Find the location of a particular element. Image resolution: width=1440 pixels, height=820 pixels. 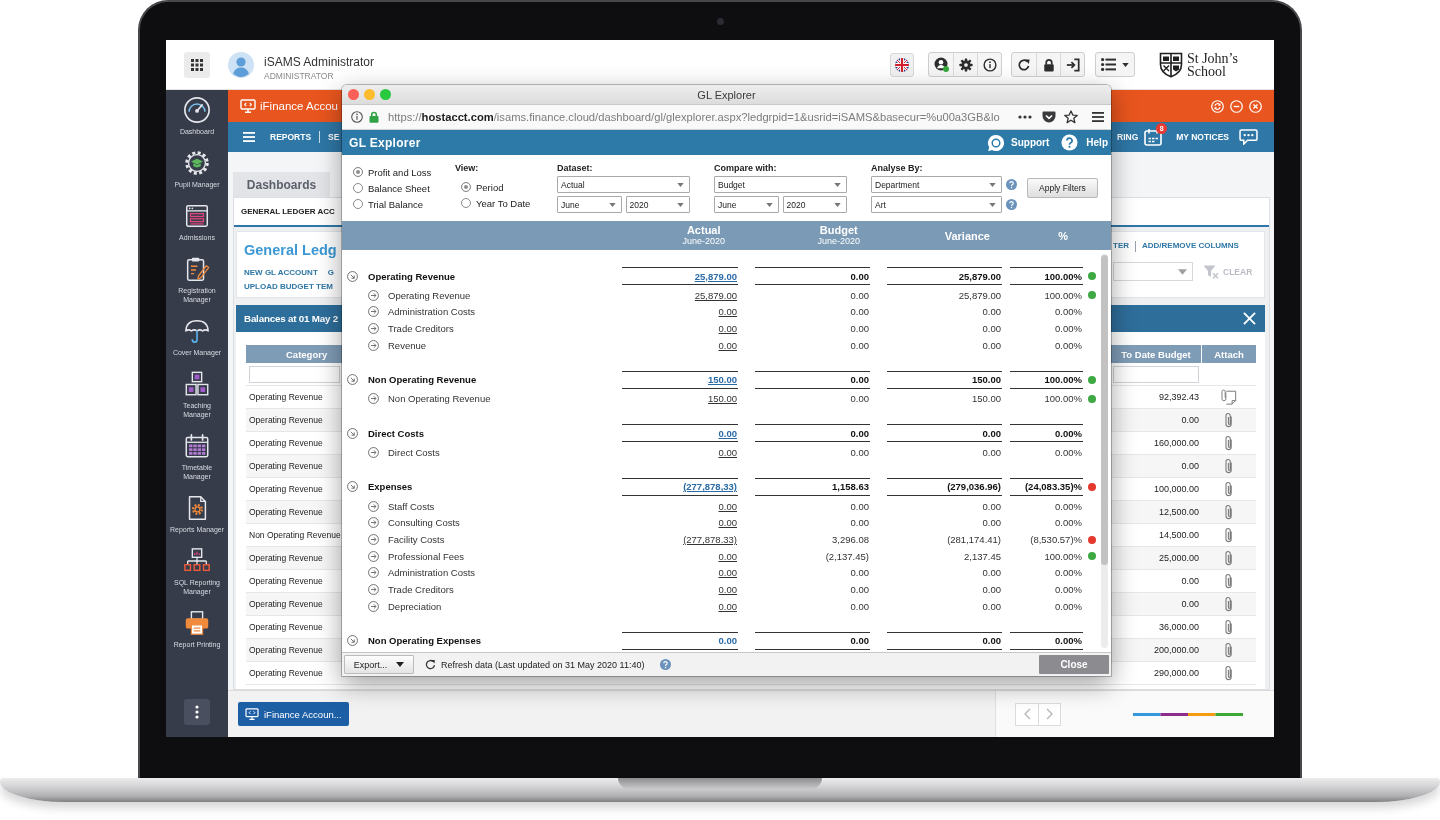

help-button: Help is located at coordinates (1084, 142).